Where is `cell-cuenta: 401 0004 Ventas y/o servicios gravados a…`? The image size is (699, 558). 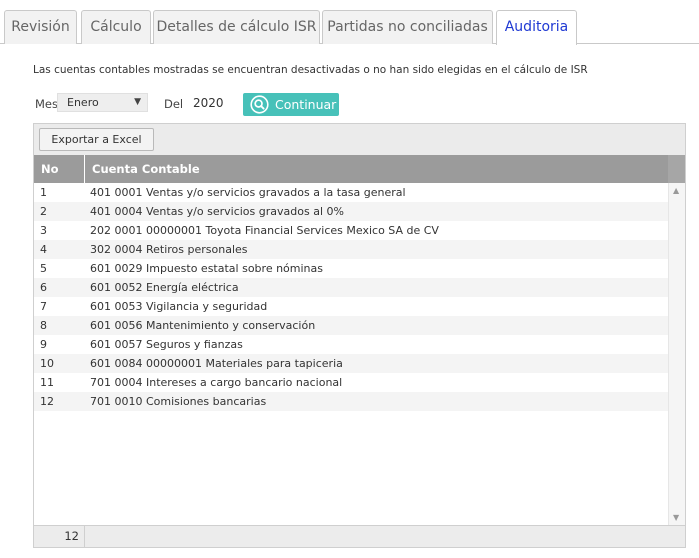 cell-cuenta: 401 0004 Ventas y/o servicios gravados a… is located at coordinates (217, 211).